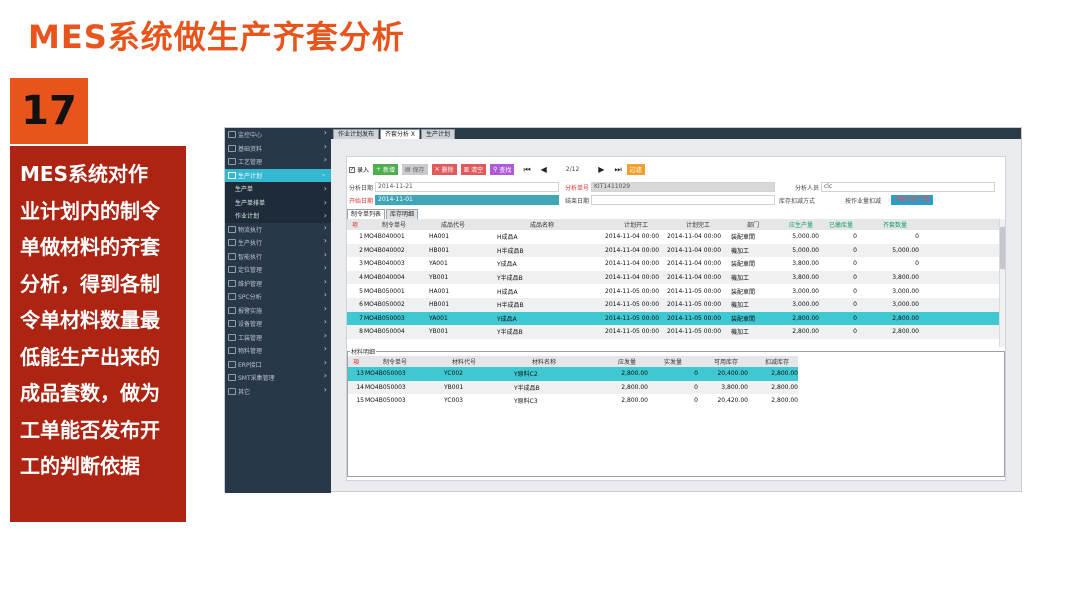 Image resolution: width=1080 pixels, height=608 pixels. I want to click on wrench-icon, so click(232, 283).